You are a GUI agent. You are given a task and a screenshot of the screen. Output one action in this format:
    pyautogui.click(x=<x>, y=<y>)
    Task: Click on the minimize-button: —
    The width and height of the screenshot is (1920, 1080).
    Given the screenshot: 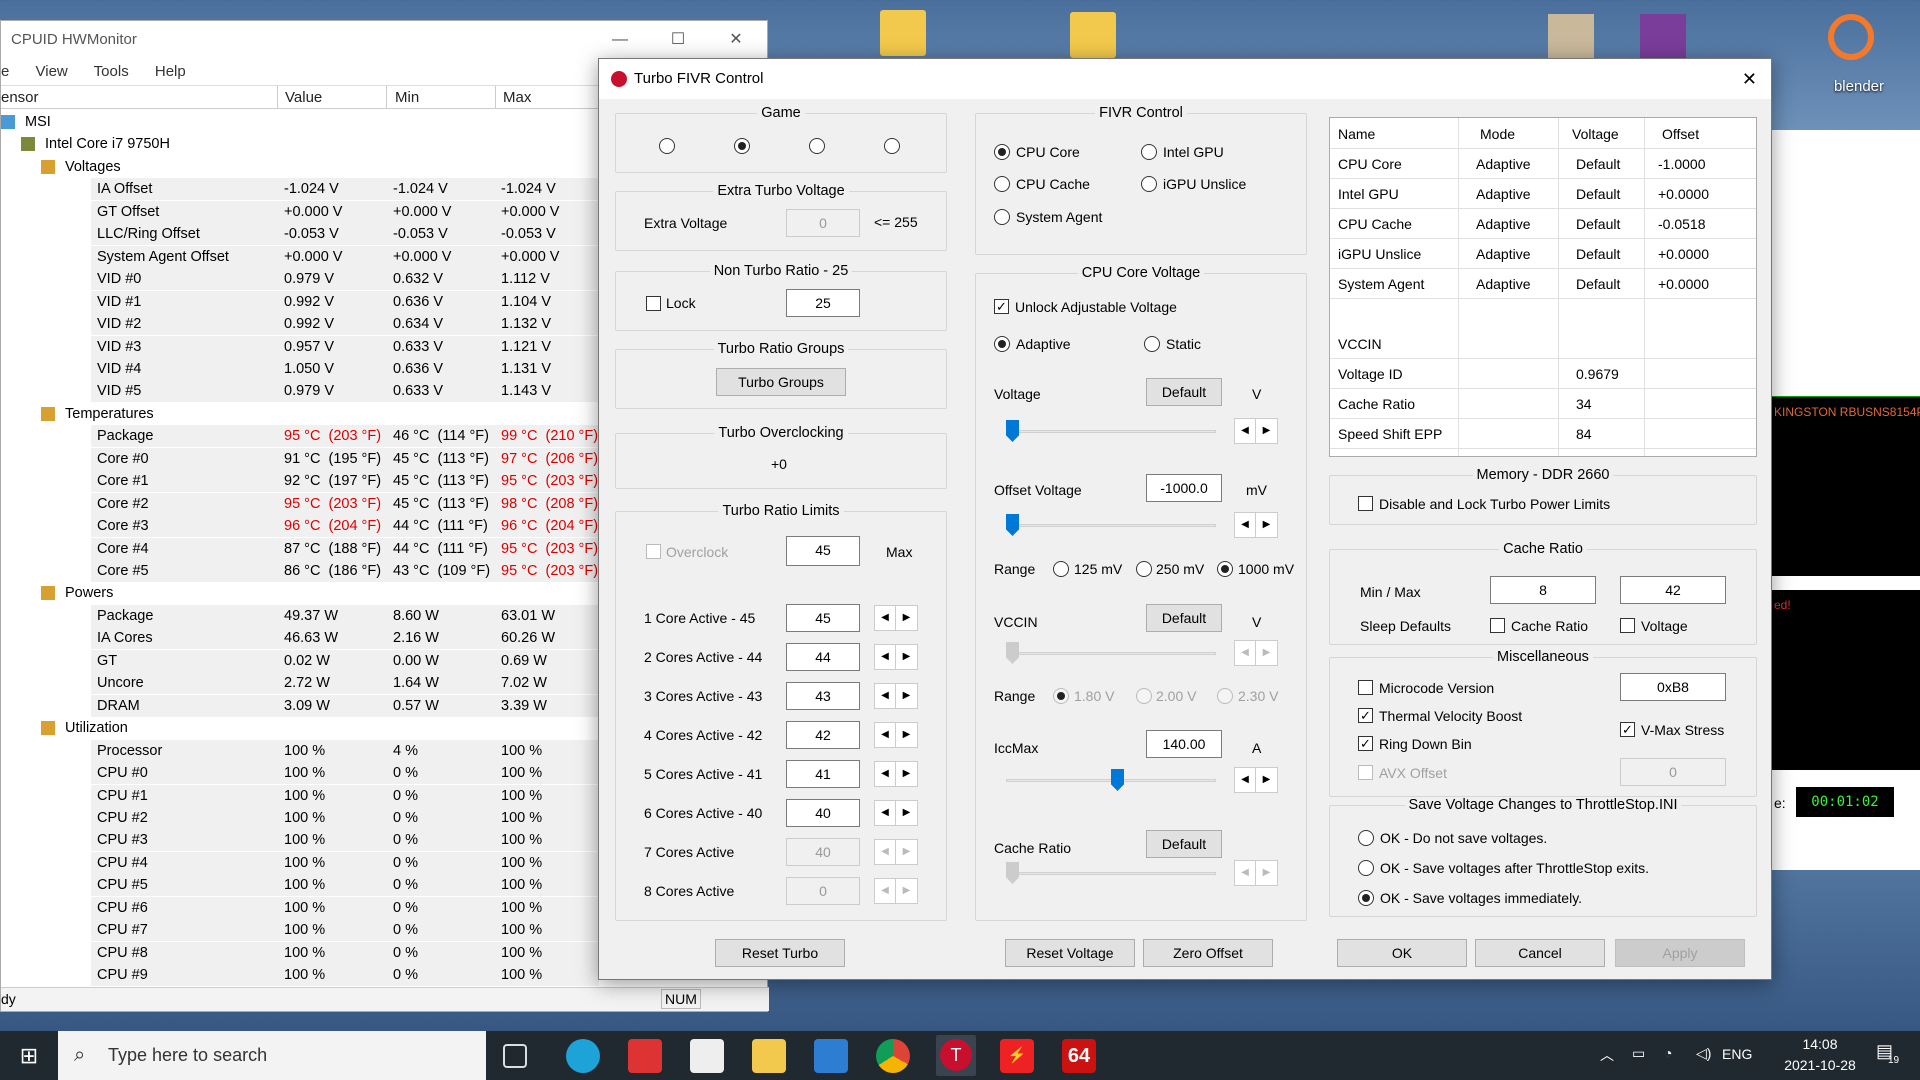 What is the action you would take?
    pyautogui.click(x=620, y=40)
    